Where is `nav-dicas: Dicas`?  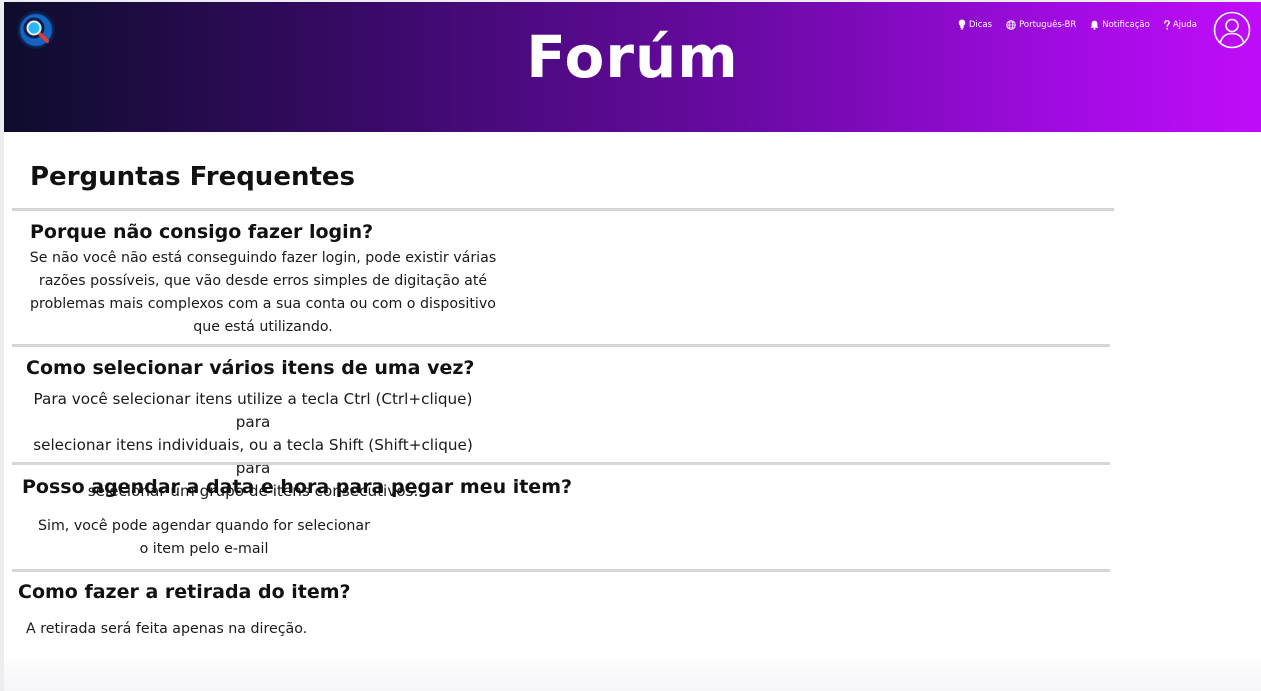 nav-dicas: Dicas is located at coordinates (975, 24).